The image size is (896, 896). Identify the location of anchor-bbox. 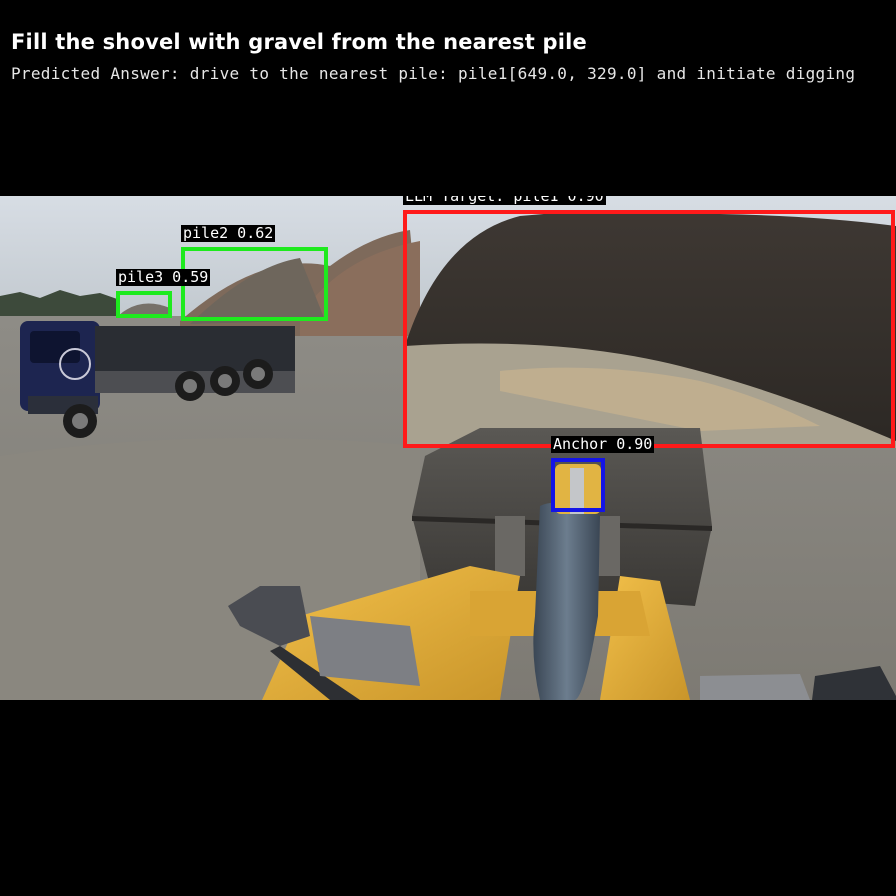
(578, 485).